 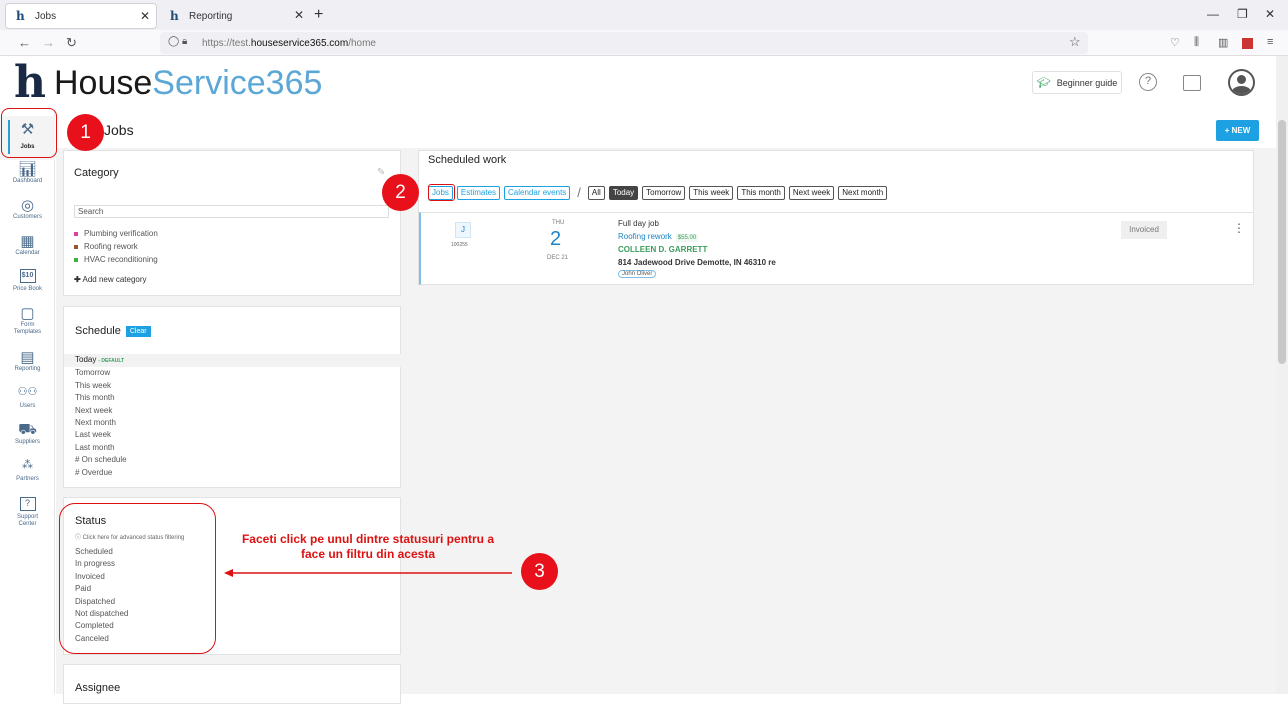 I want to click on browser-tab-reporting: h Reporting ✕, so click(x=235, y=16).